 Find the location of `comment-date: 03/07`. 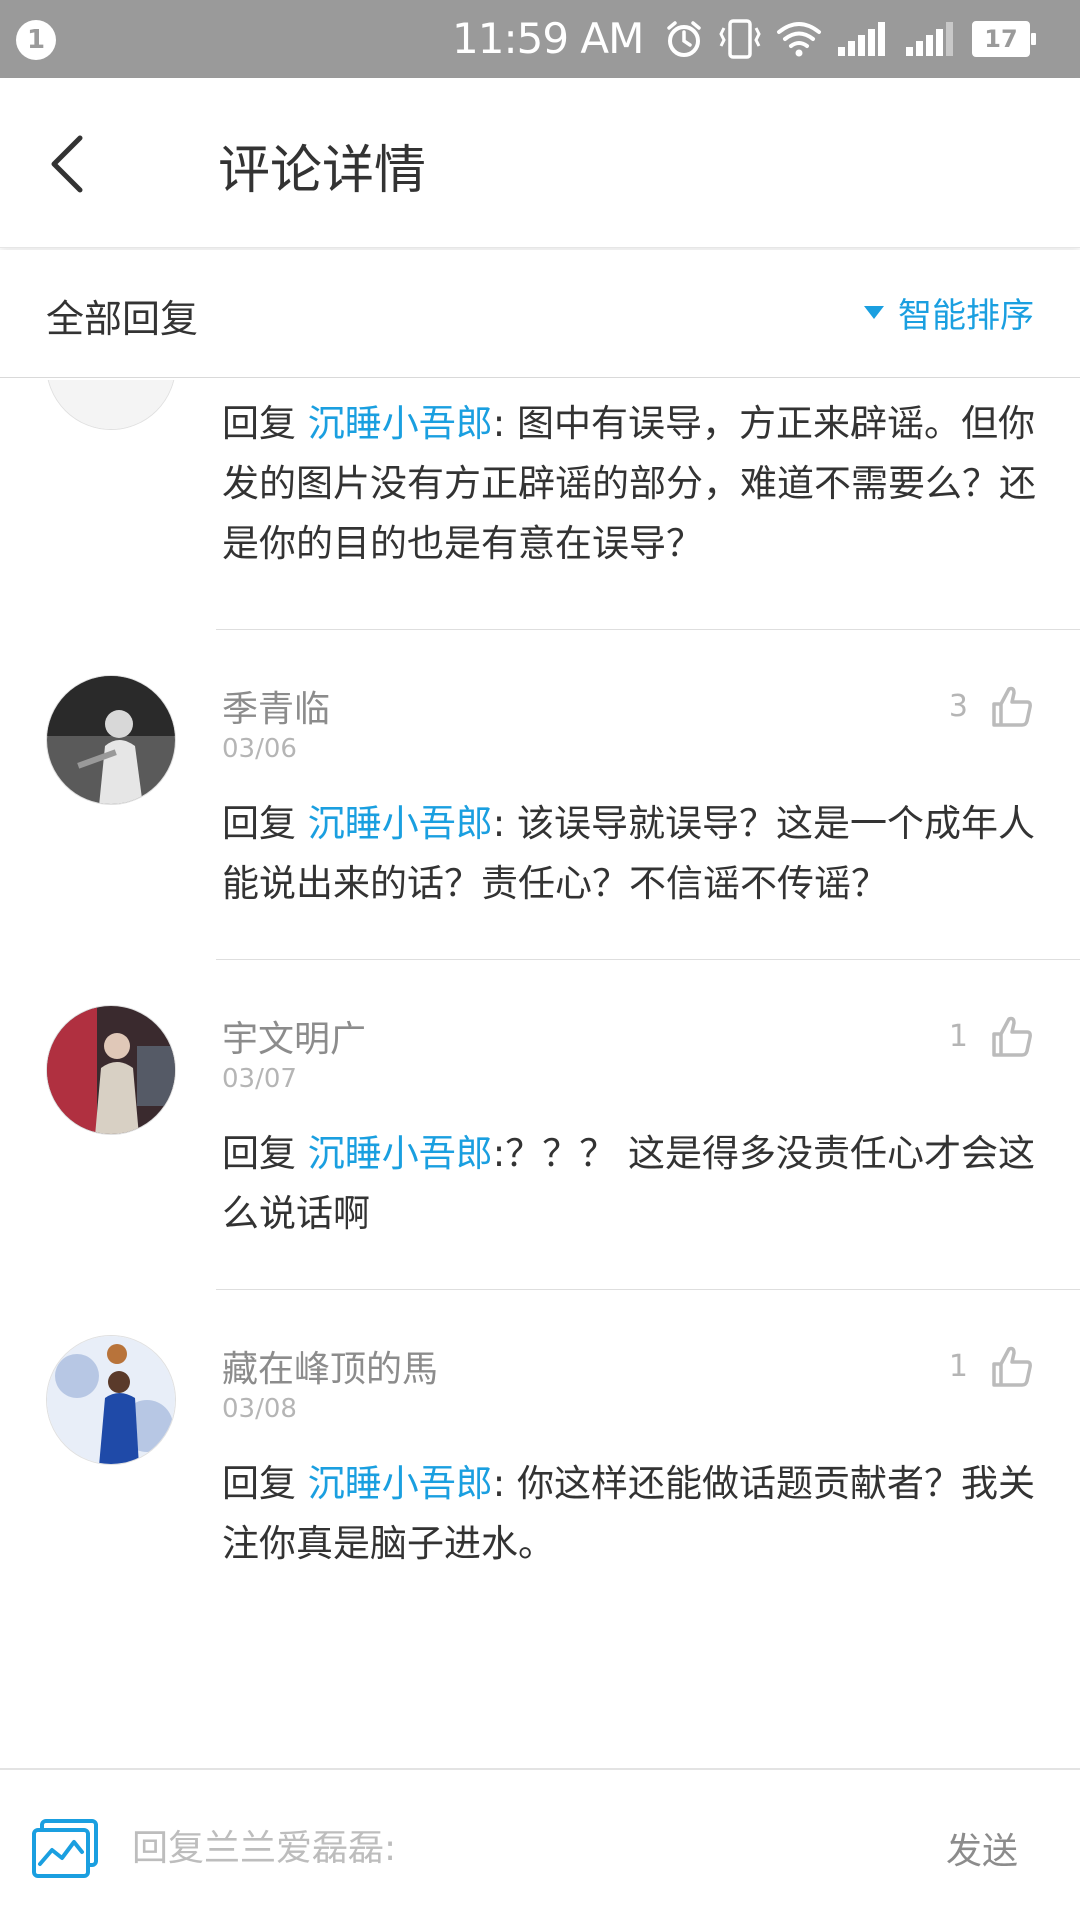

comment-date: 03/07 is located at coordinates (259, 1079).